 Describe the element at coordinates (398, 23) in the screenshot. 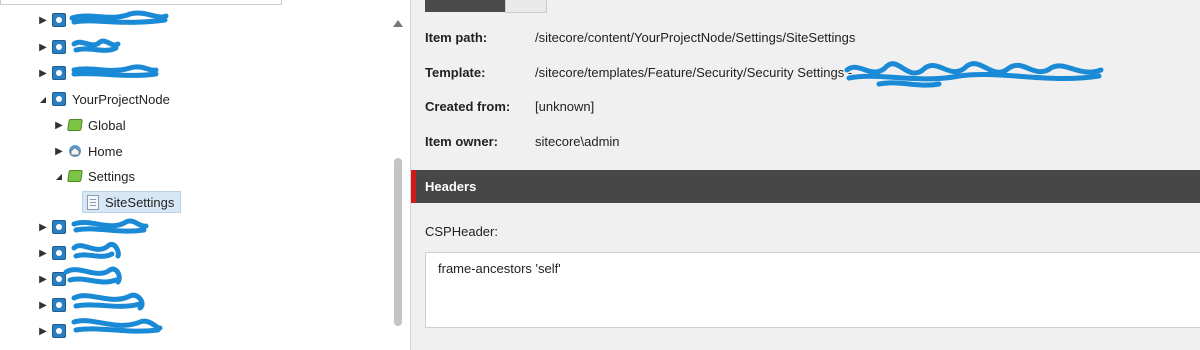

I see `scroll-up-arrow-icon` at that location.